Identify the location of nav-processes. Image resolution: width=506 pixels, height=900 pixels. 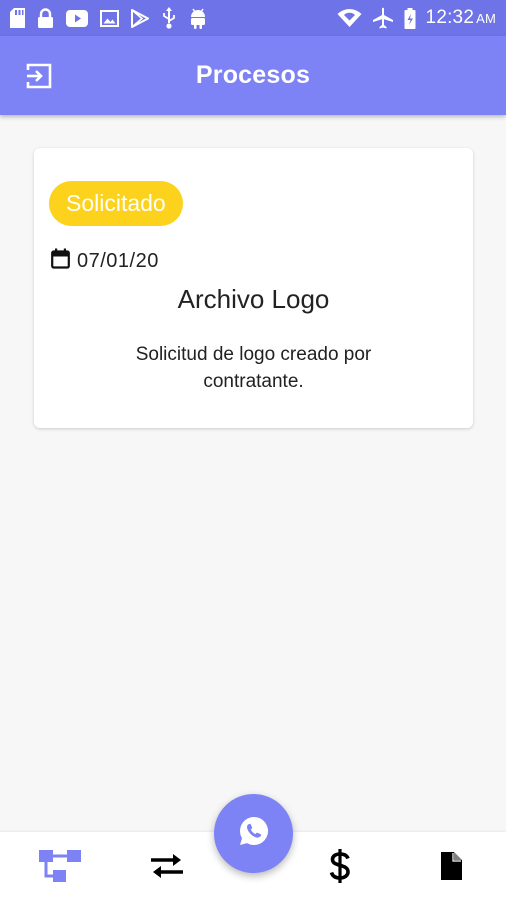
(60, 868).